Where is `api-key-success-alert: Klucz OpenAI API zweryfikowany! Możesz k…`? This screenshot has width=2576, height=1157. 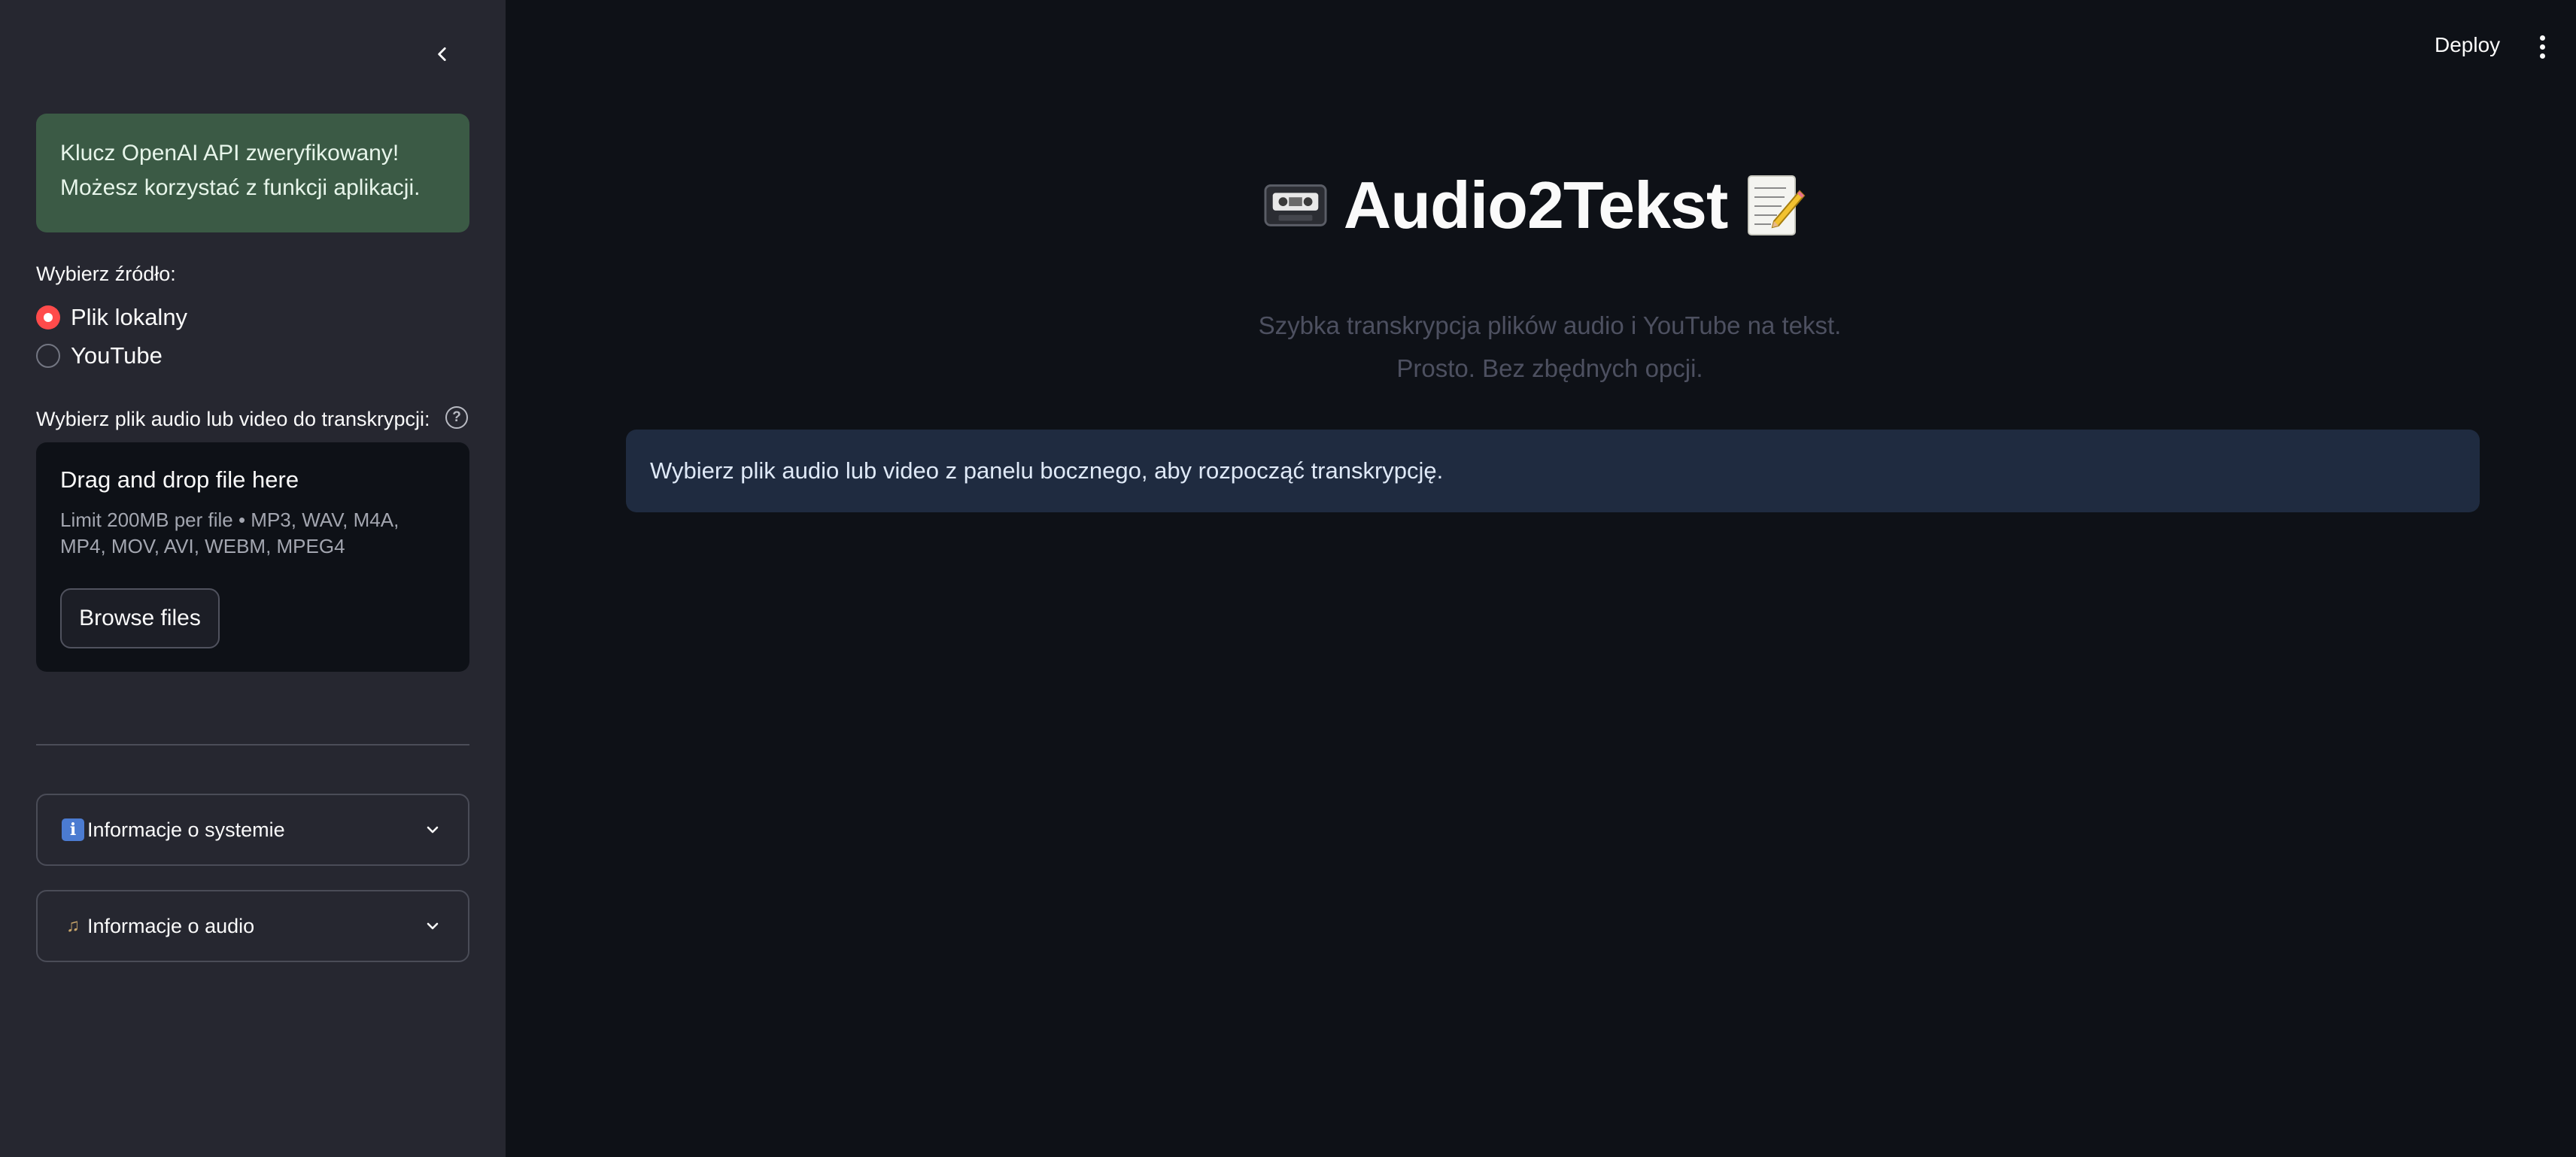
api-key-success-alert: Klucz OpenAI API zweryfikowany! Możesz k… is located at coordinates (252, 173).